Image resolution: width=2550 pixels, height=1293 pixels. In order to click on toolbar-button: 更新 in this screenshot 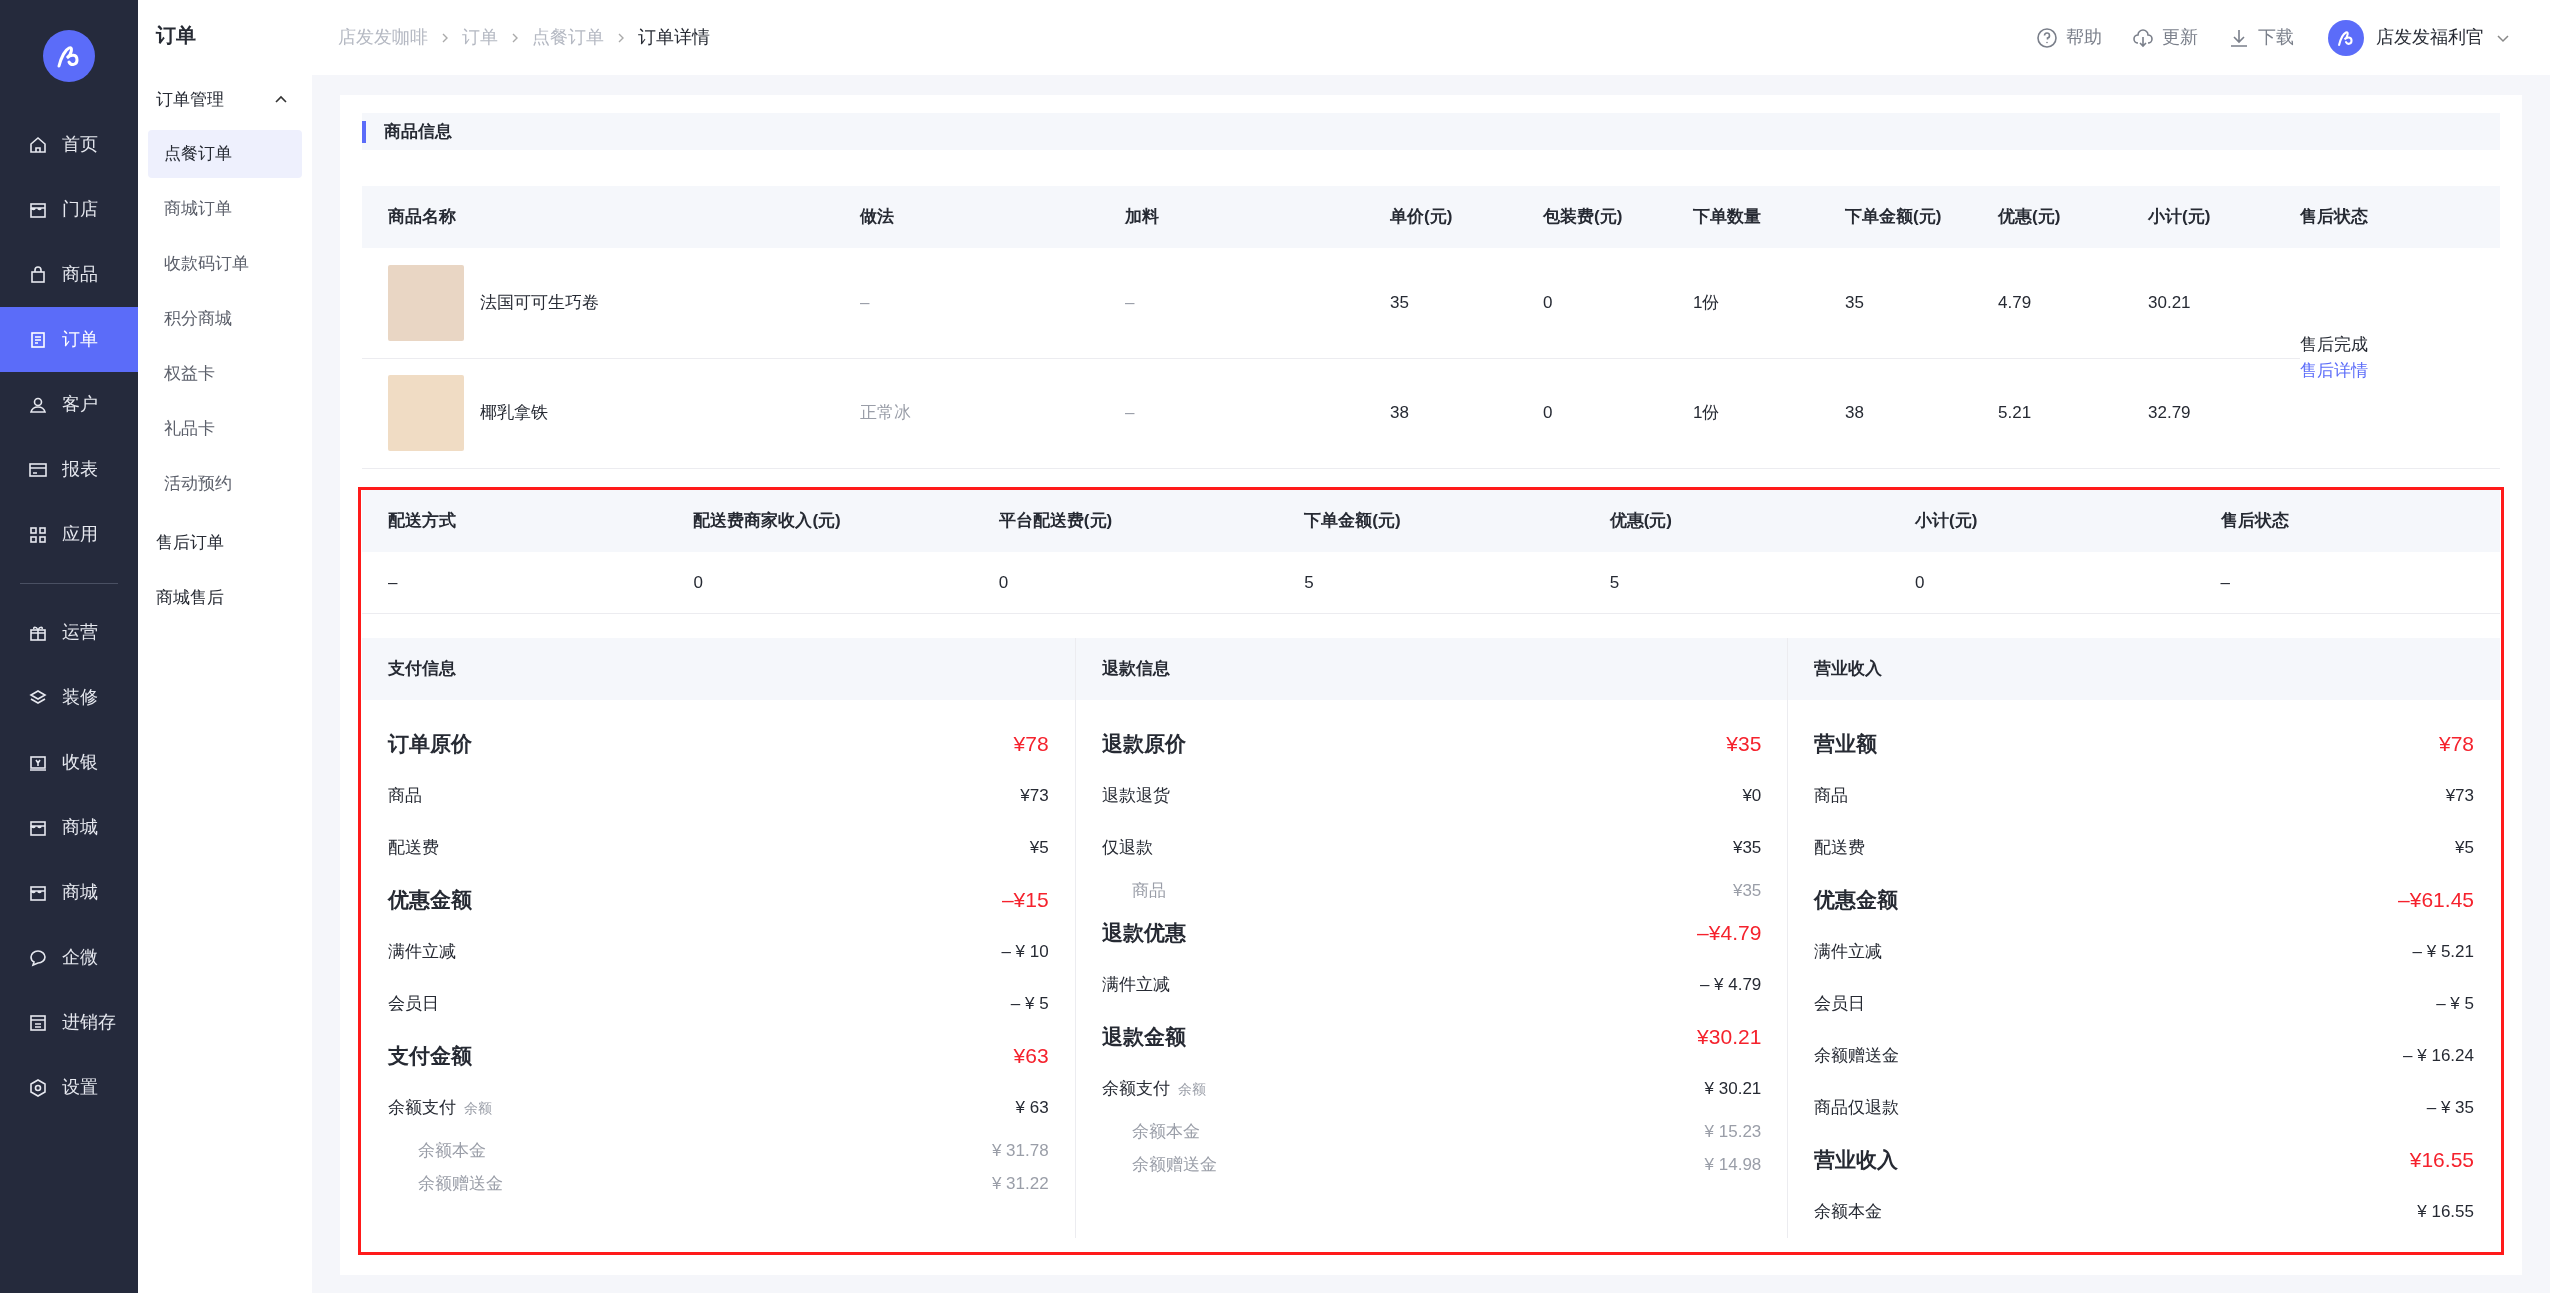, I will do `click(2165, 37)`.